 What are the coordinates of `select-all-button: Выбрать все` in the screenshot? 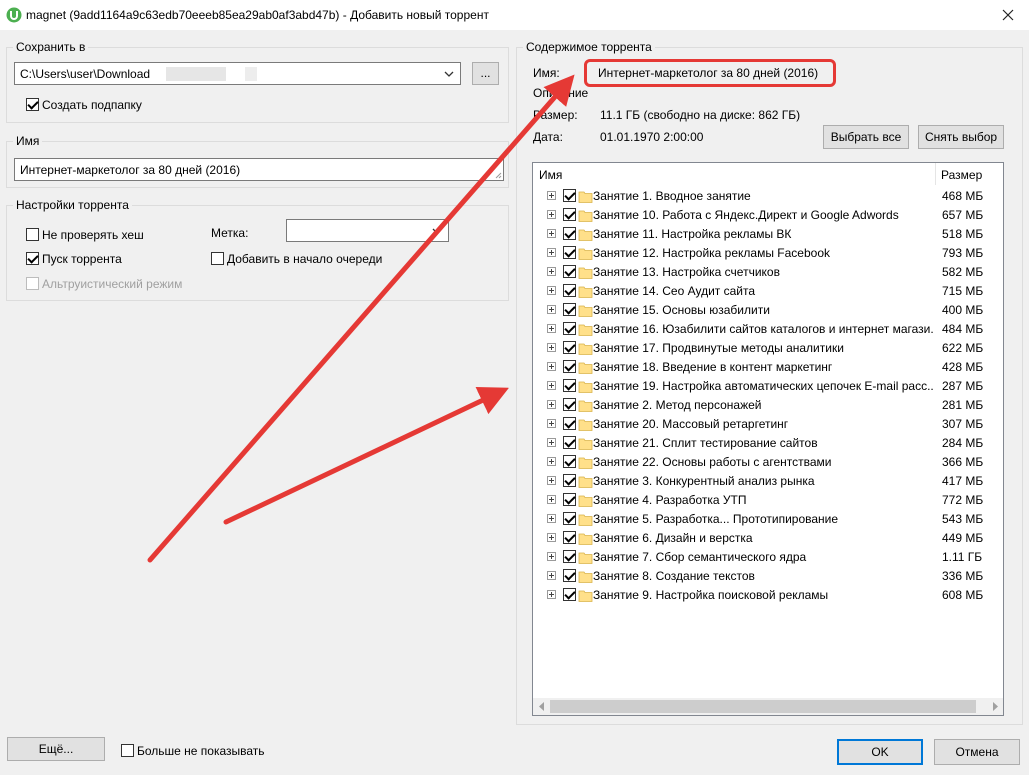 It's located at (866, 137).